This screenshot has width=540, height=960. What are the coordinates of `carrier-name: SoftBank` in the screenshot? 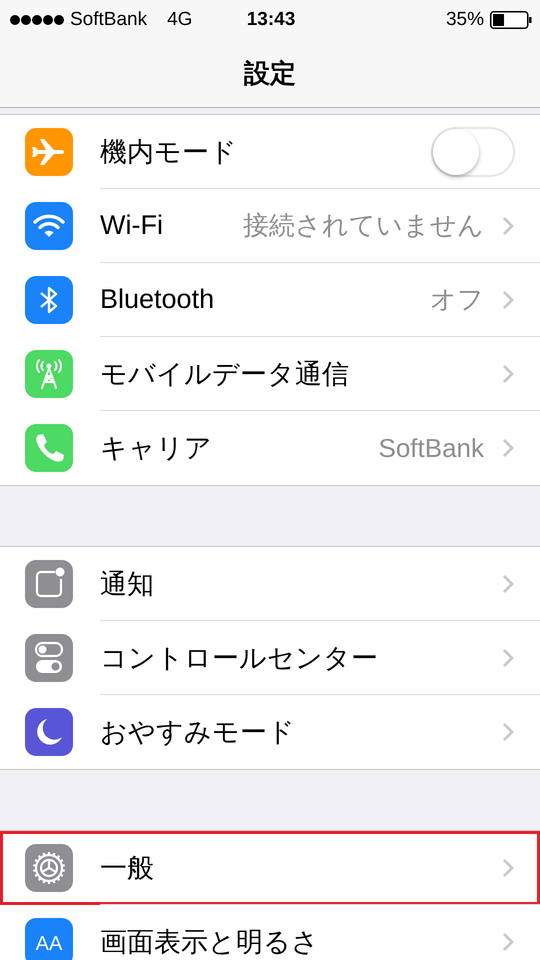 It's located at (109, 20).